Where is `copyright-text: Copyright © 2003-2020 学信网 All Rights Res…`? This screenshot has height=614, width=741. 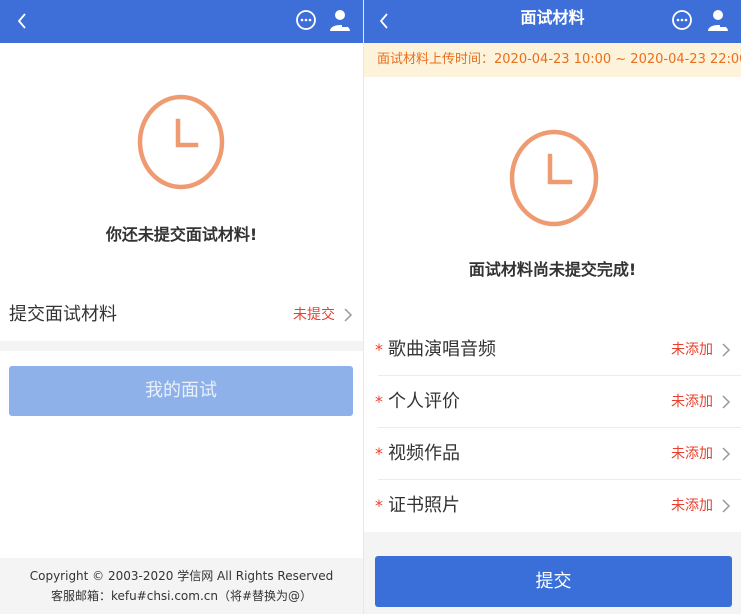 copyright-text: Copyright © 2003-2020 学信网 All Rights Res… is located at coordinates (181, 576).